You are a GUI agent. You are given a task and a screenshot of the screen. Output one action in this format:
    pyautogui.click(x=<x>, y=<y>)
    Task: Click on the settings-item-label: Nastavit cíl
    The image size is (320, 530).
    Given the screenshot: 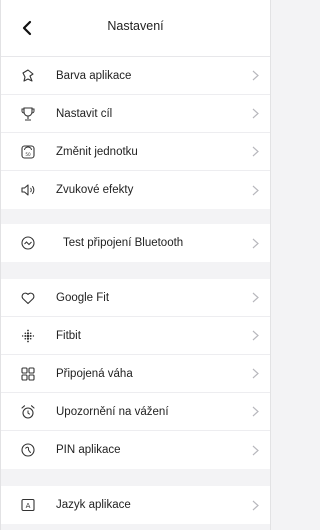 What is the action you would take?
    pyautogui.click(x=84, y=113)
    